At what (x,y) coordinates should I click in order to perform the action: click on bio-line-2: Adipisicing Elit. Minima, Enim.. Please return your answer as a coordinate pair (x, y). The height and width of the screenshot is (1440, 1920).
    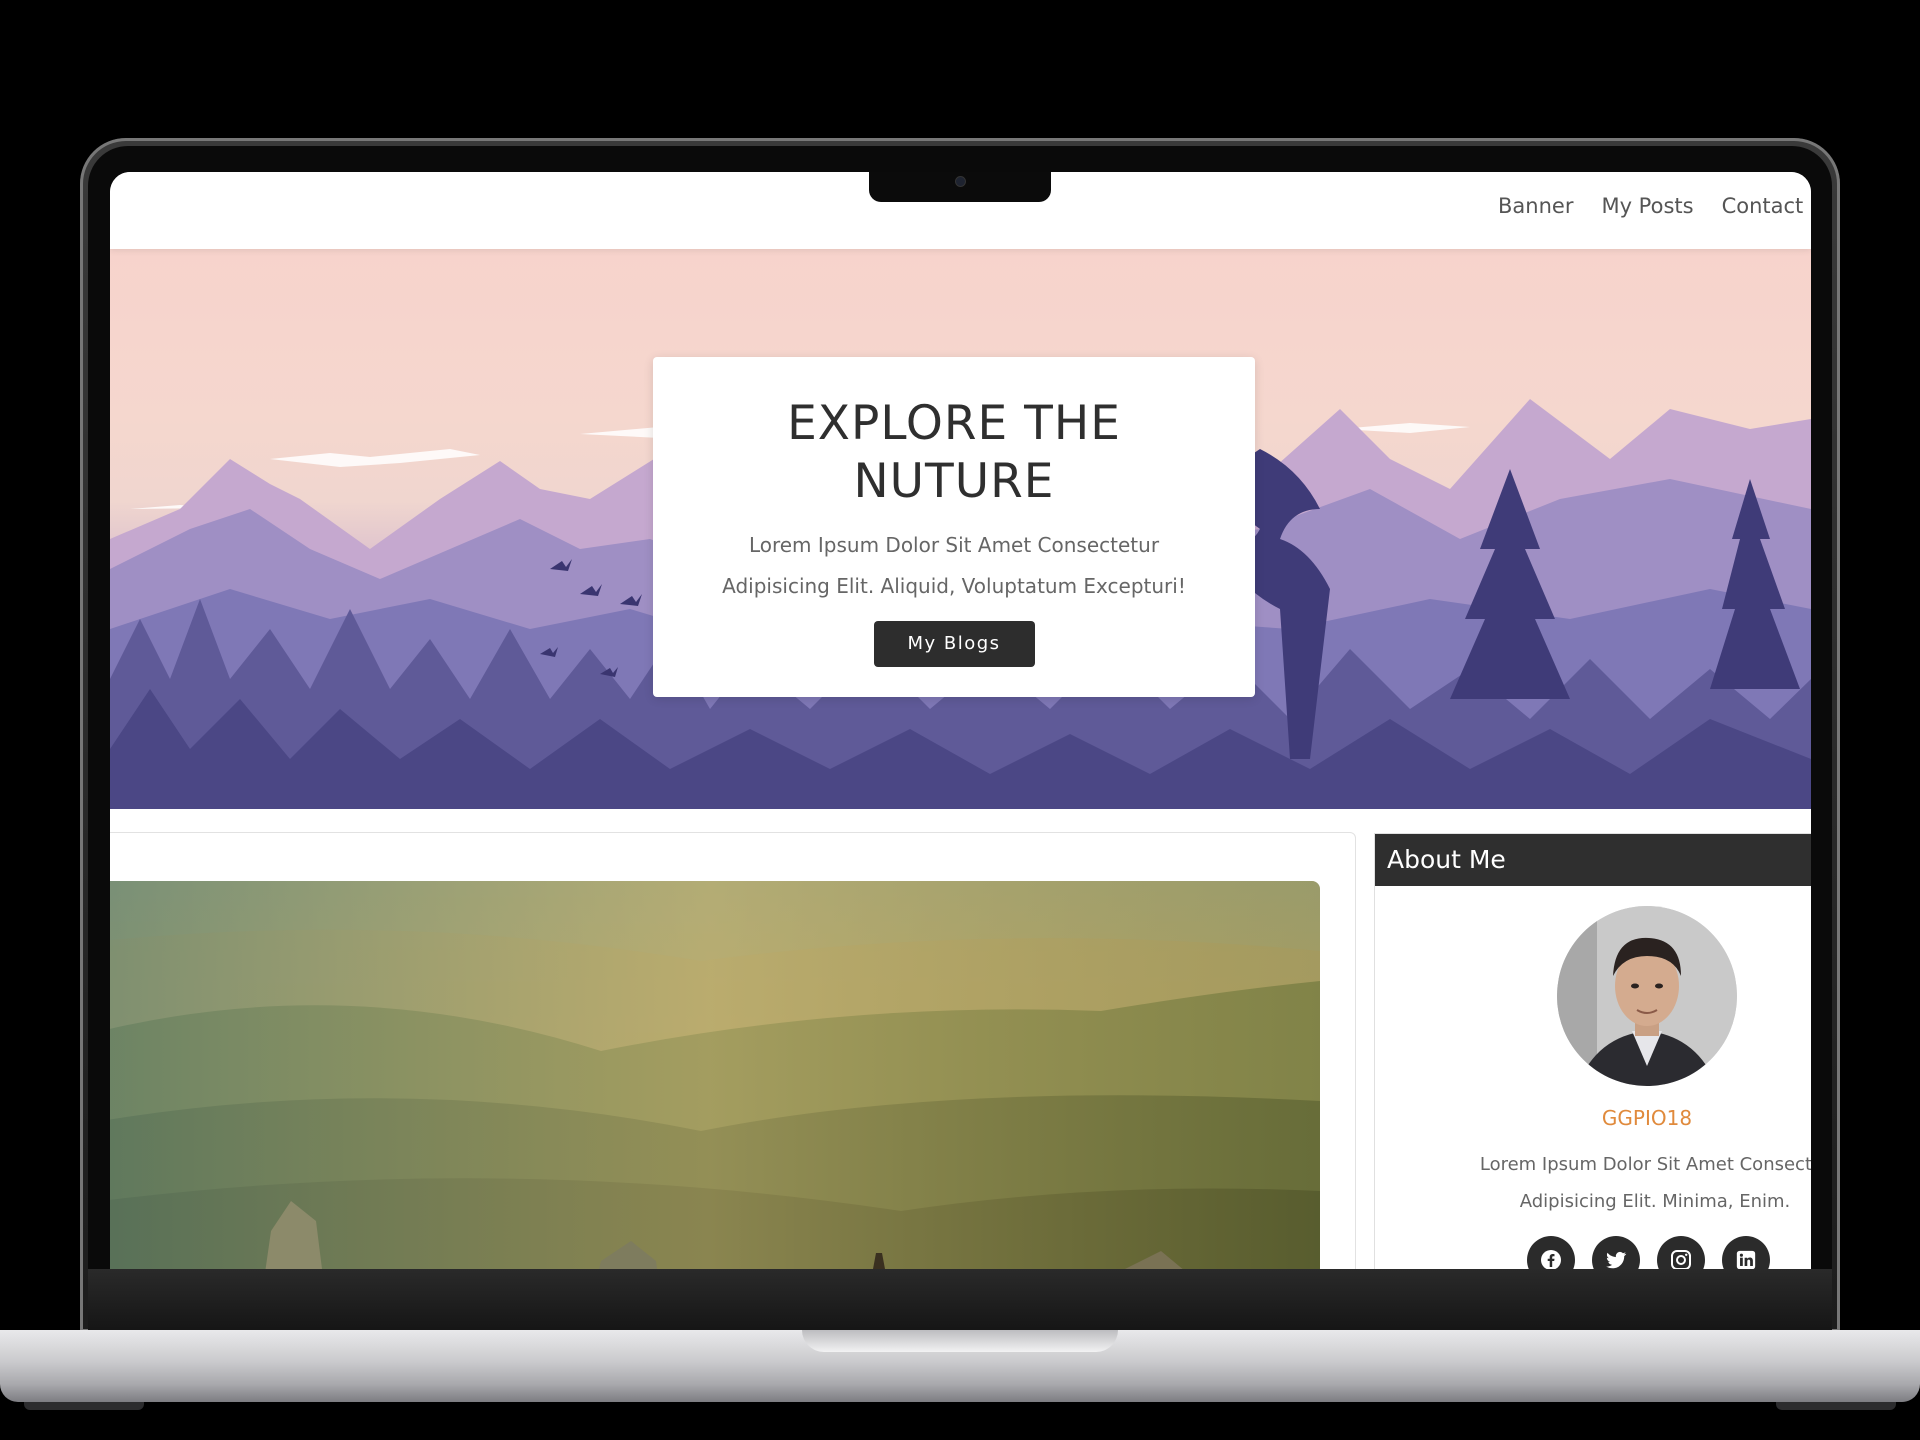
    Looking at the image, I should click on (1655, 1201).